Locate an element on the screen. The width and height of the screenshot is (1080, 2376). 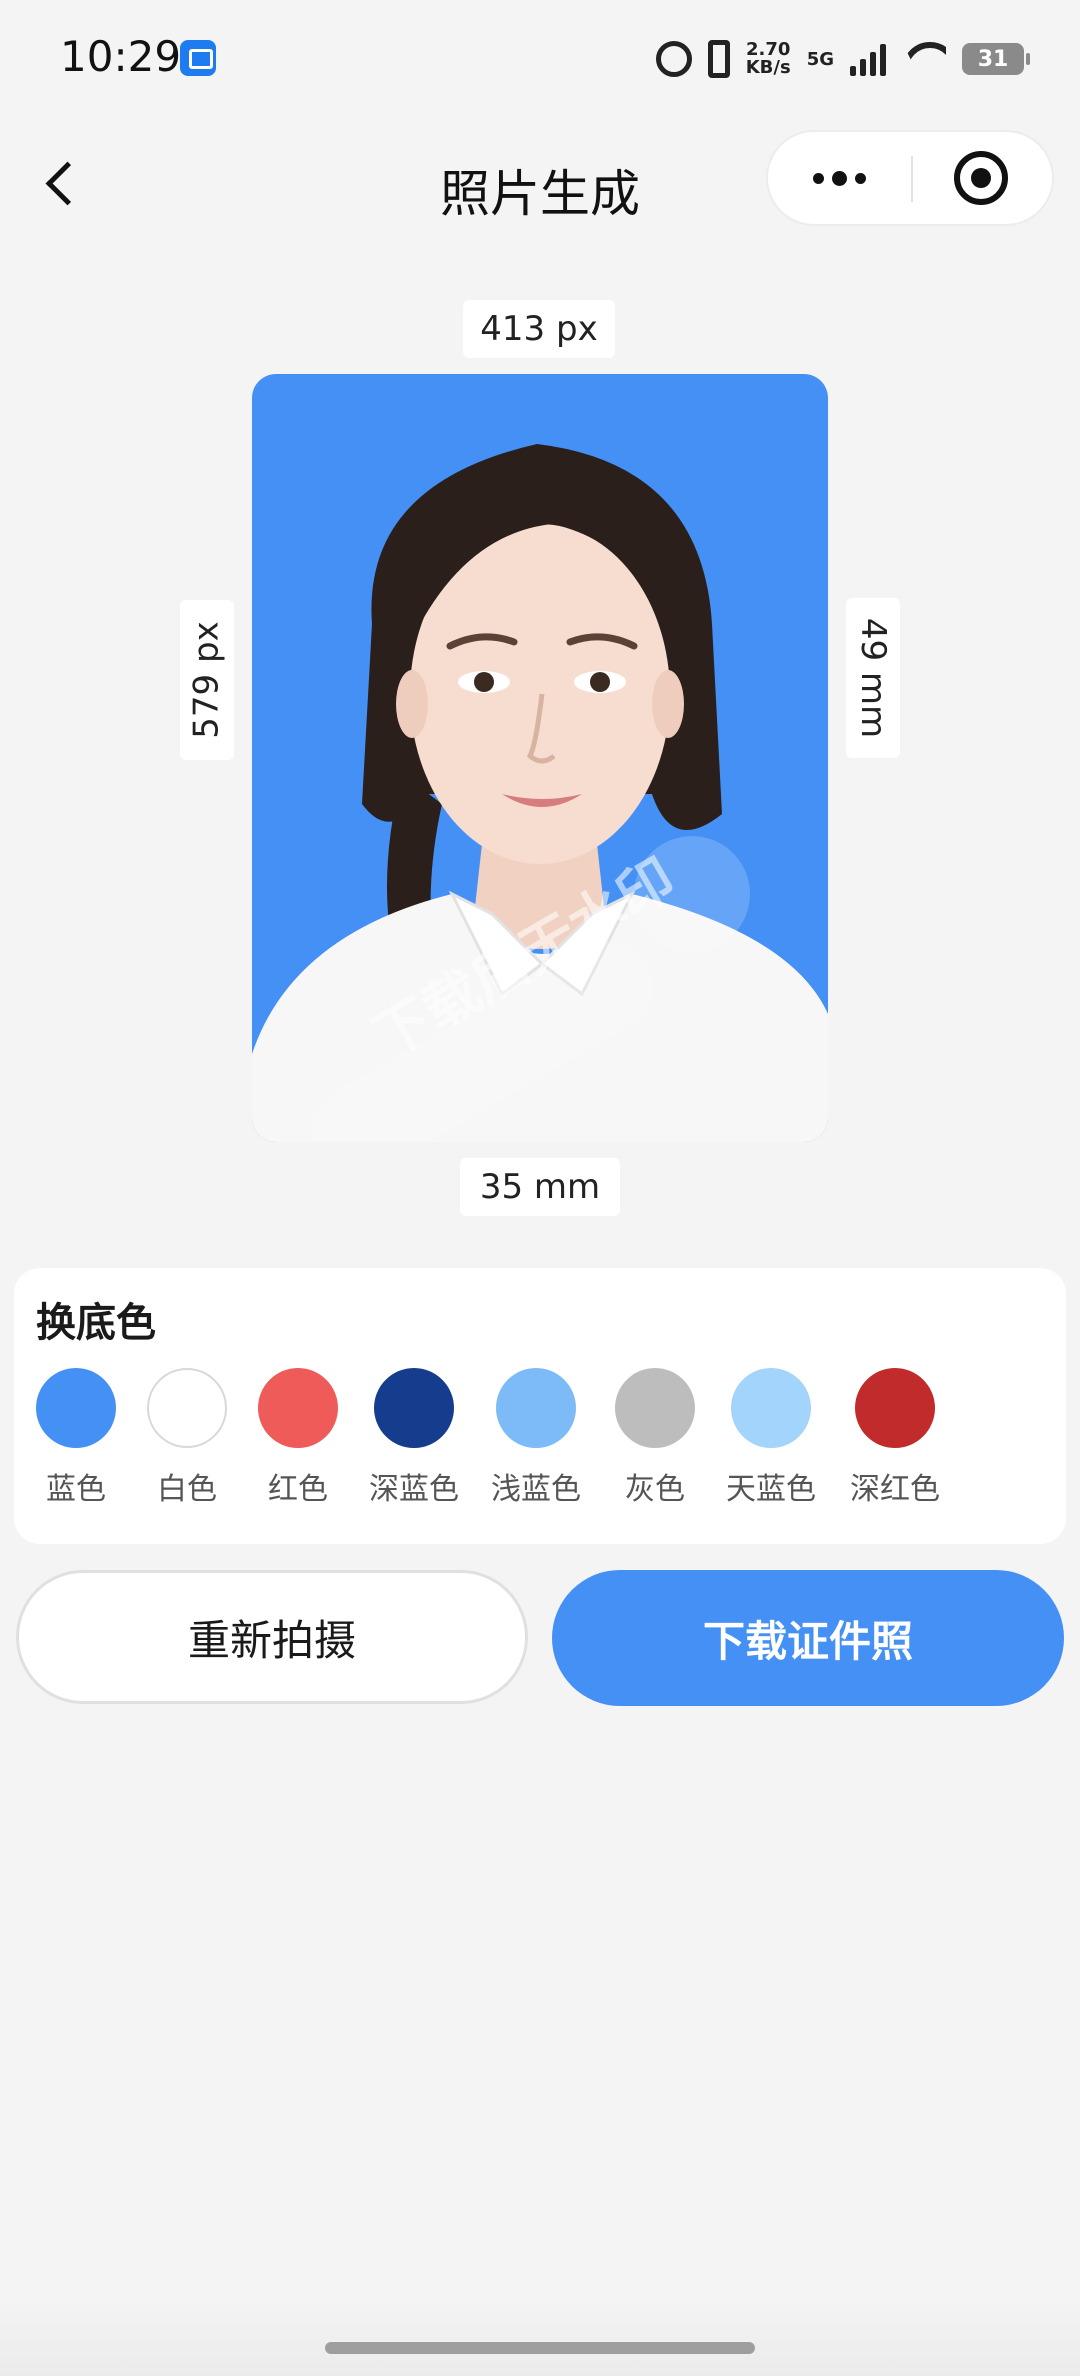
home-indicator is located at coordinates (540, 2348).